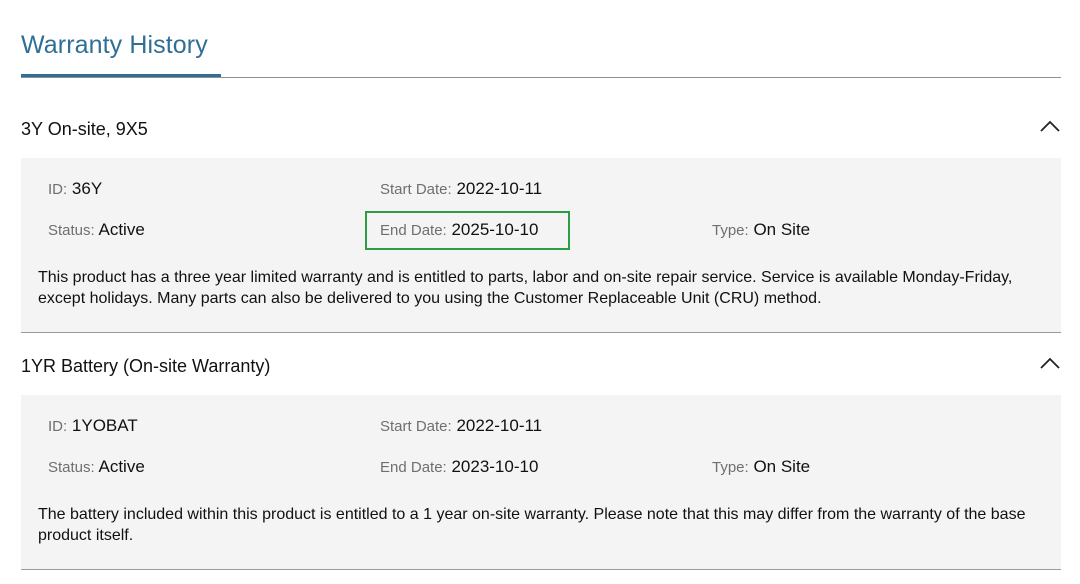 The image size is (1080, 584). What do you see at coordinates (541, 77) in the screenshot?
I see `title-divider` at bounding box center [541, 77].